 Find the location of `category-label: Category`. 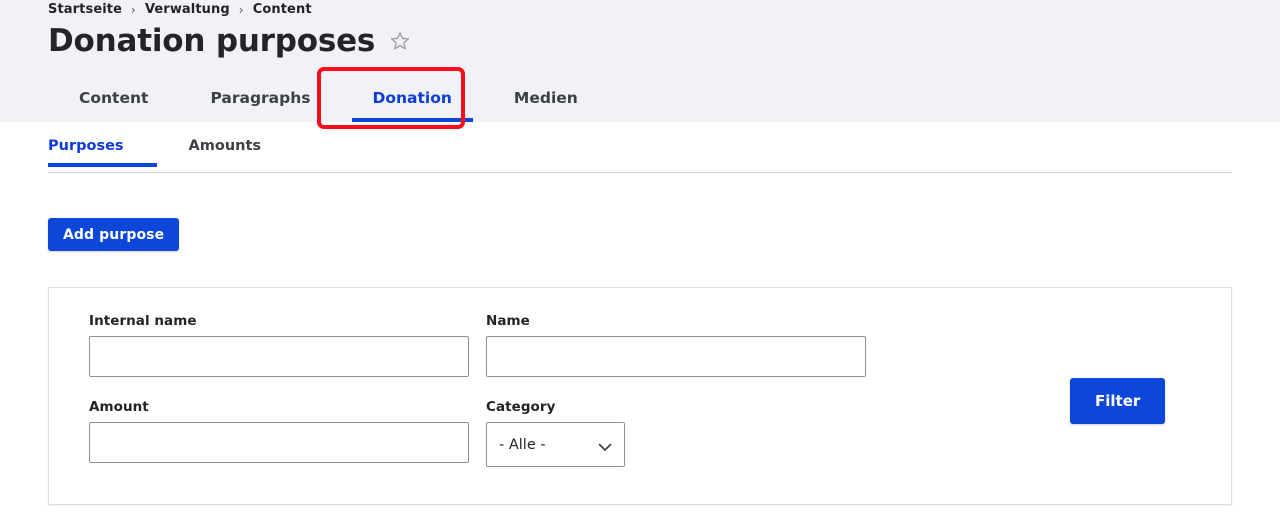

category-label: Category is located at coordinates (521, 407).